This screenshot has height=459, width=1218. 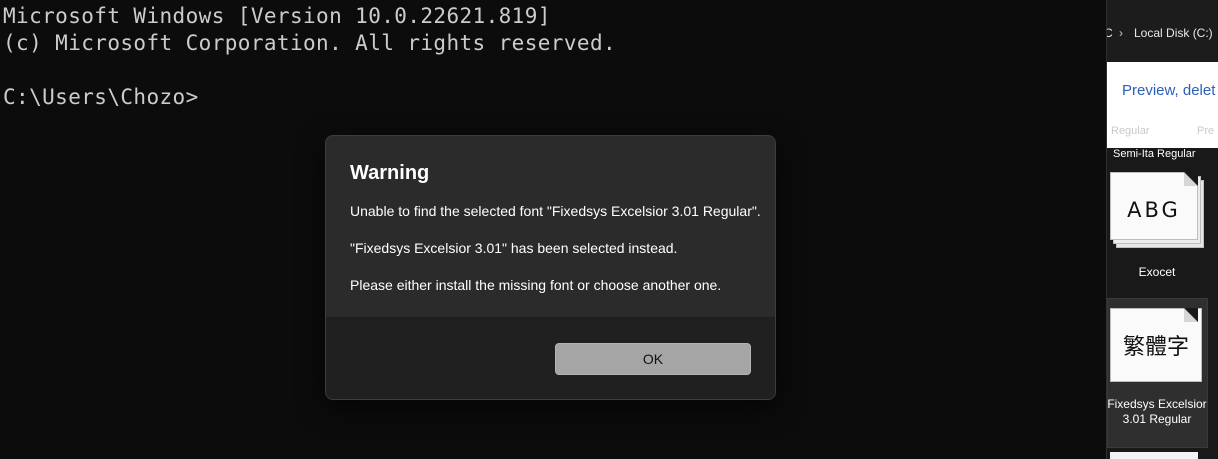 I want to click on font-file-icon, so click(x=1154, y=455).